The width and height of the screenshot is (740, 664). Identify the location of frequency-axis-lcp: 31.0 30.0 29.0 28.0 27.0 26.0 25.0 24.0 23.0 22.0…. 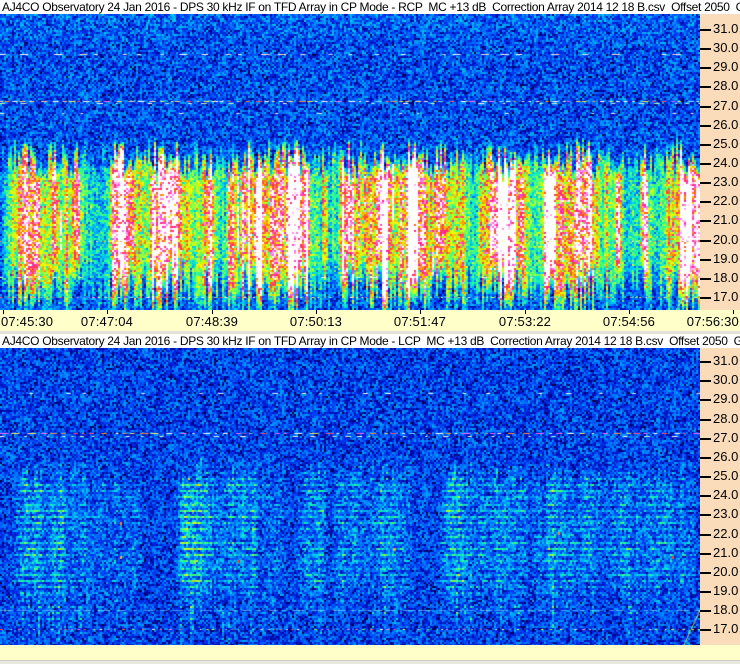
(720, 496).